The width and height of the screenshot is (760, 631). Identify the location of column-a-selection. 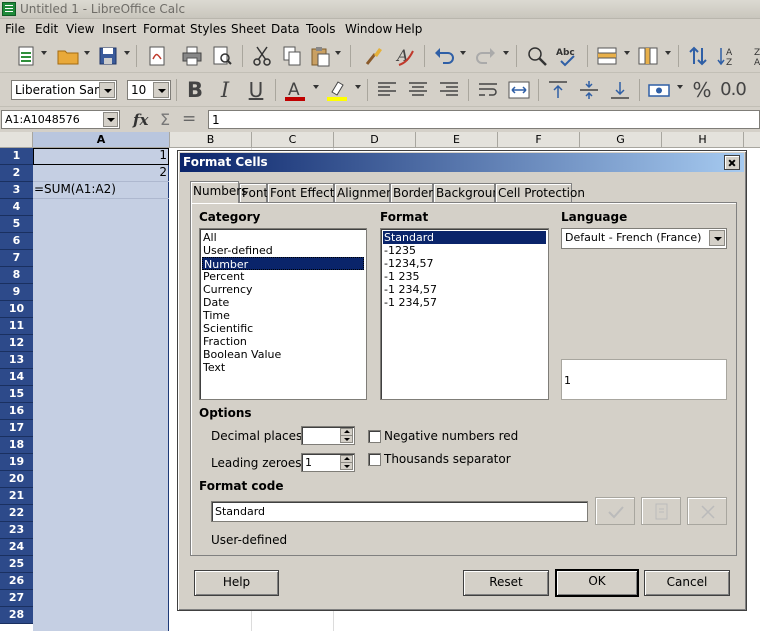
(101, 389).